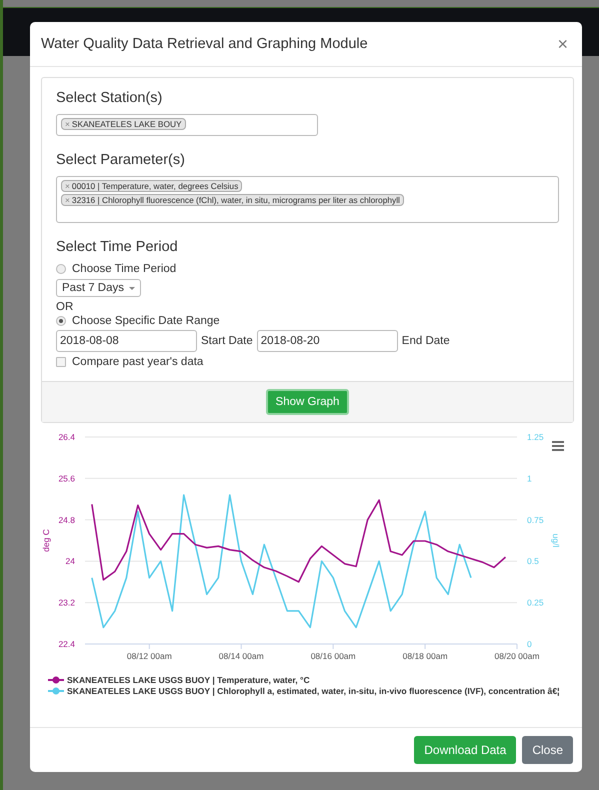 This screenshot has height=790, width=599. What do you see at coordinates (66, 603) in the screenshot?
I see `axis-tick-label: 23.2` at bounding box center [66, 603].